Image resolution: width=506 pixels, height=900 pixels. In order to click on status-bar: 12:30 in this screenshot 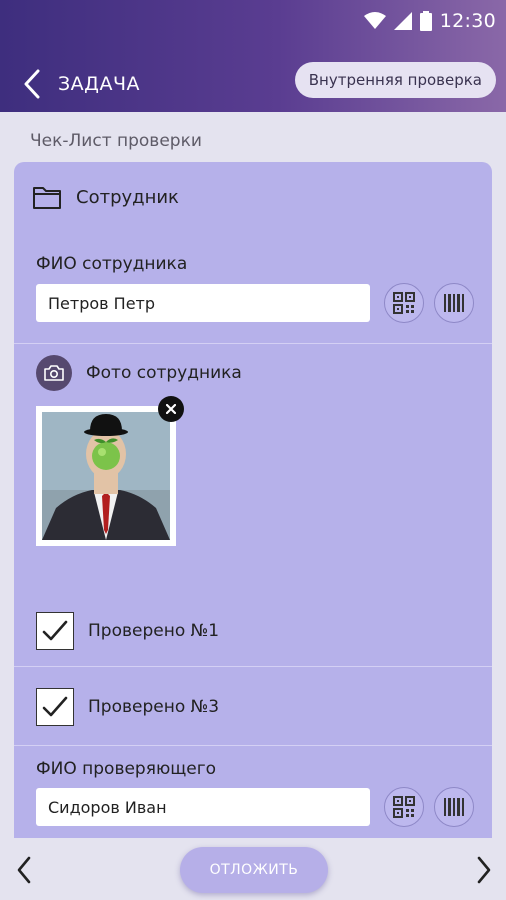, I will do `click(429, 21)`.